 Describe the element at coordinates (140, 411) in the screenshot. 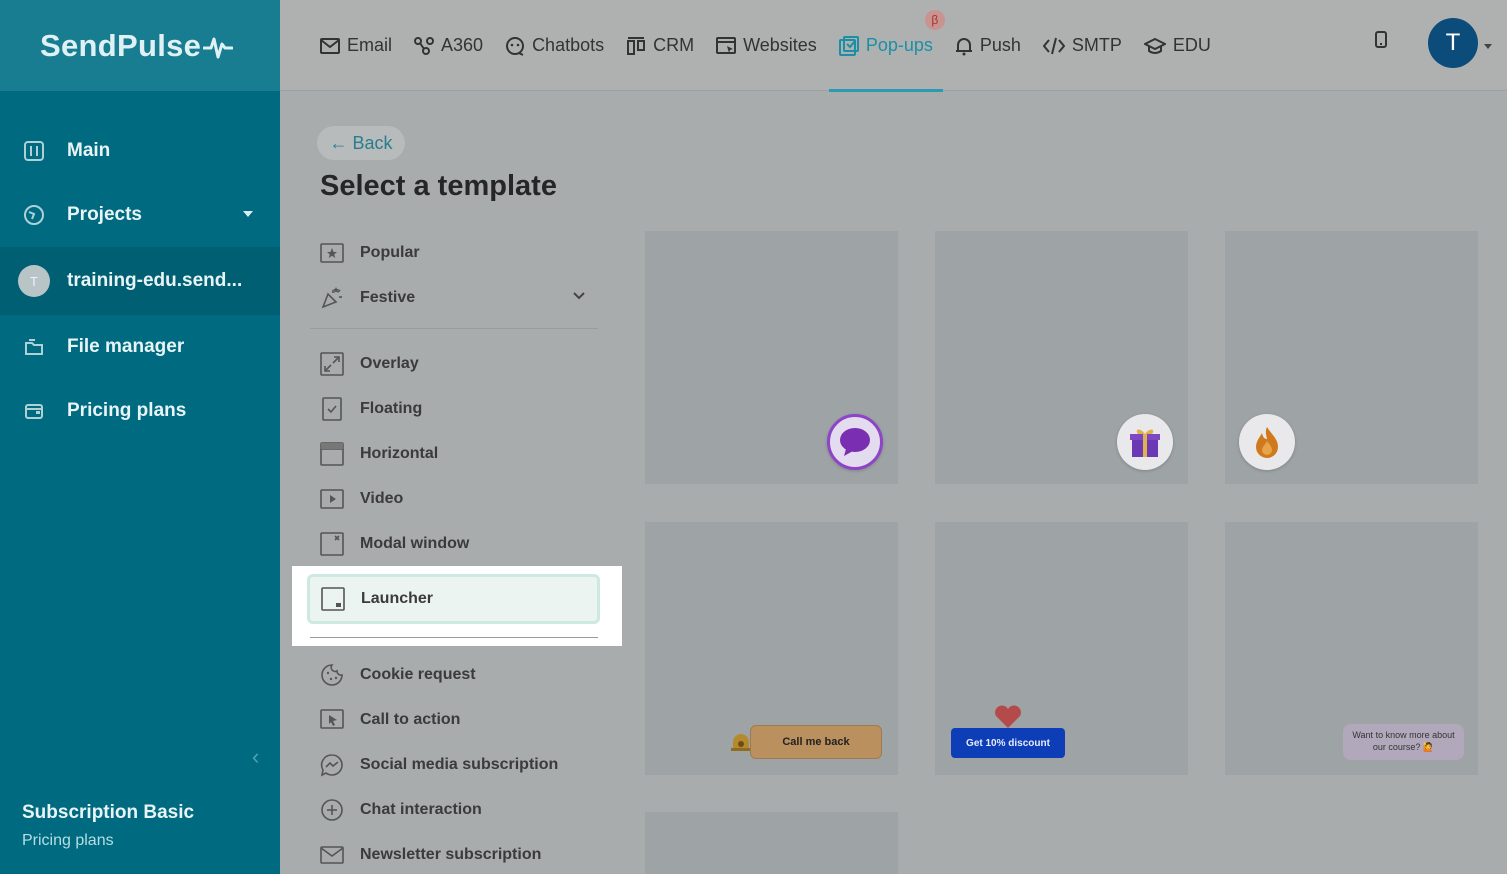

I see `sidebar-item-pricing-plans: Pricing plans` at that location.